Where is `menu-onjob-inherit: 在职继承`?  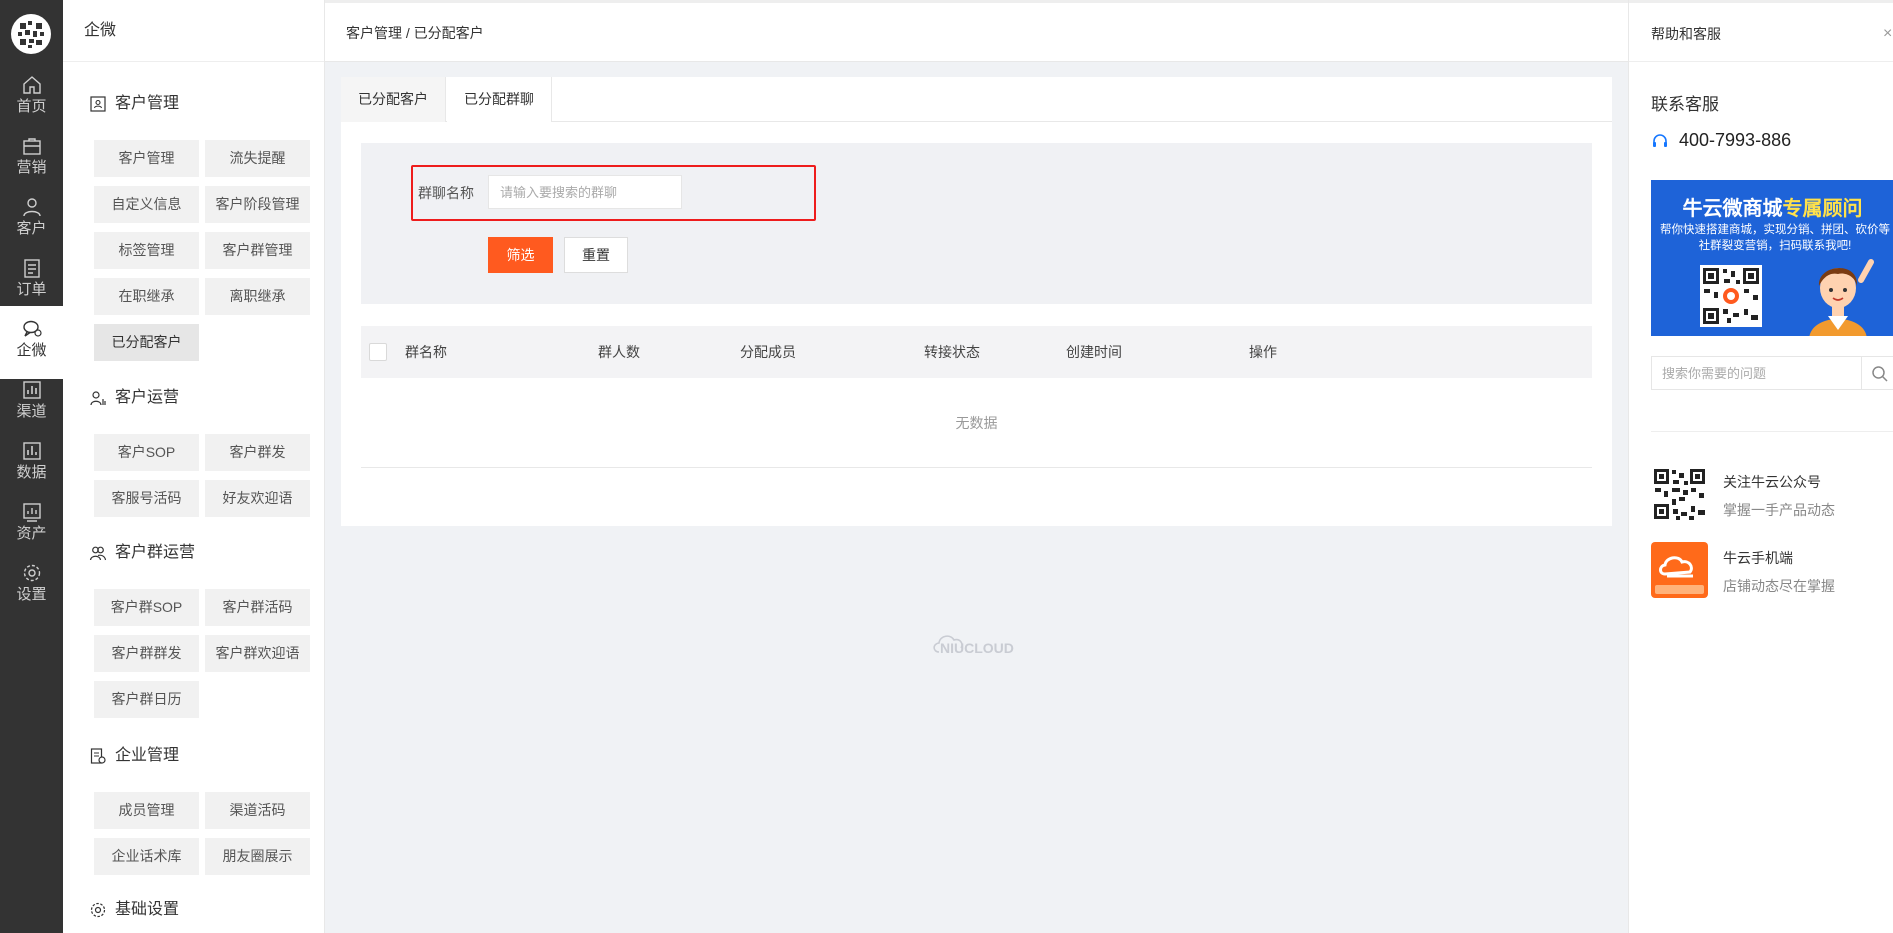
menu-onjob-inherit: 在职继承 is located at coordinates (146, 296).